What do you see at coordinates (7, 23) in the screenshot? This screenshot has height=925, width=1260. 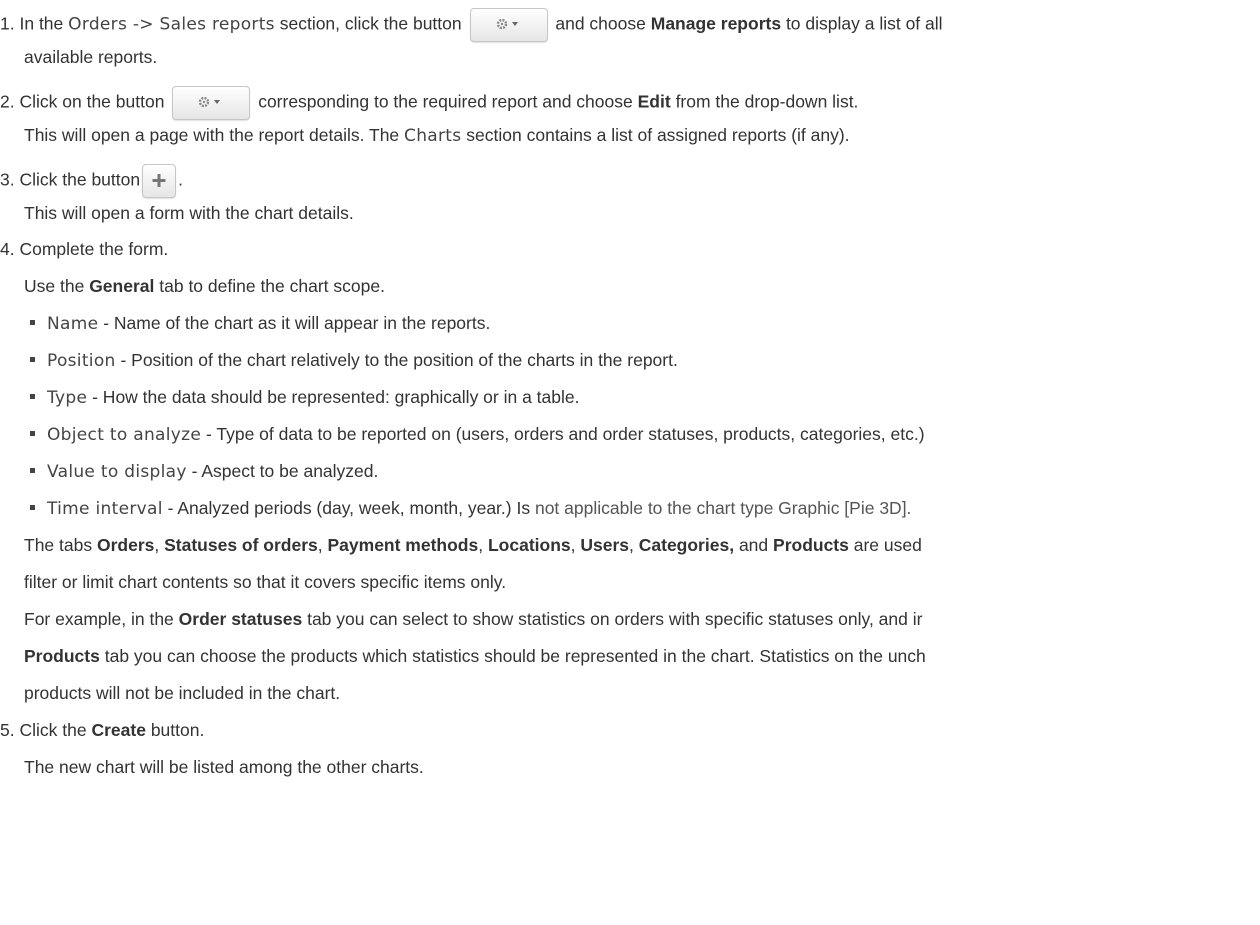 I see `step-number: 1.` at bounding box center [7, 23].